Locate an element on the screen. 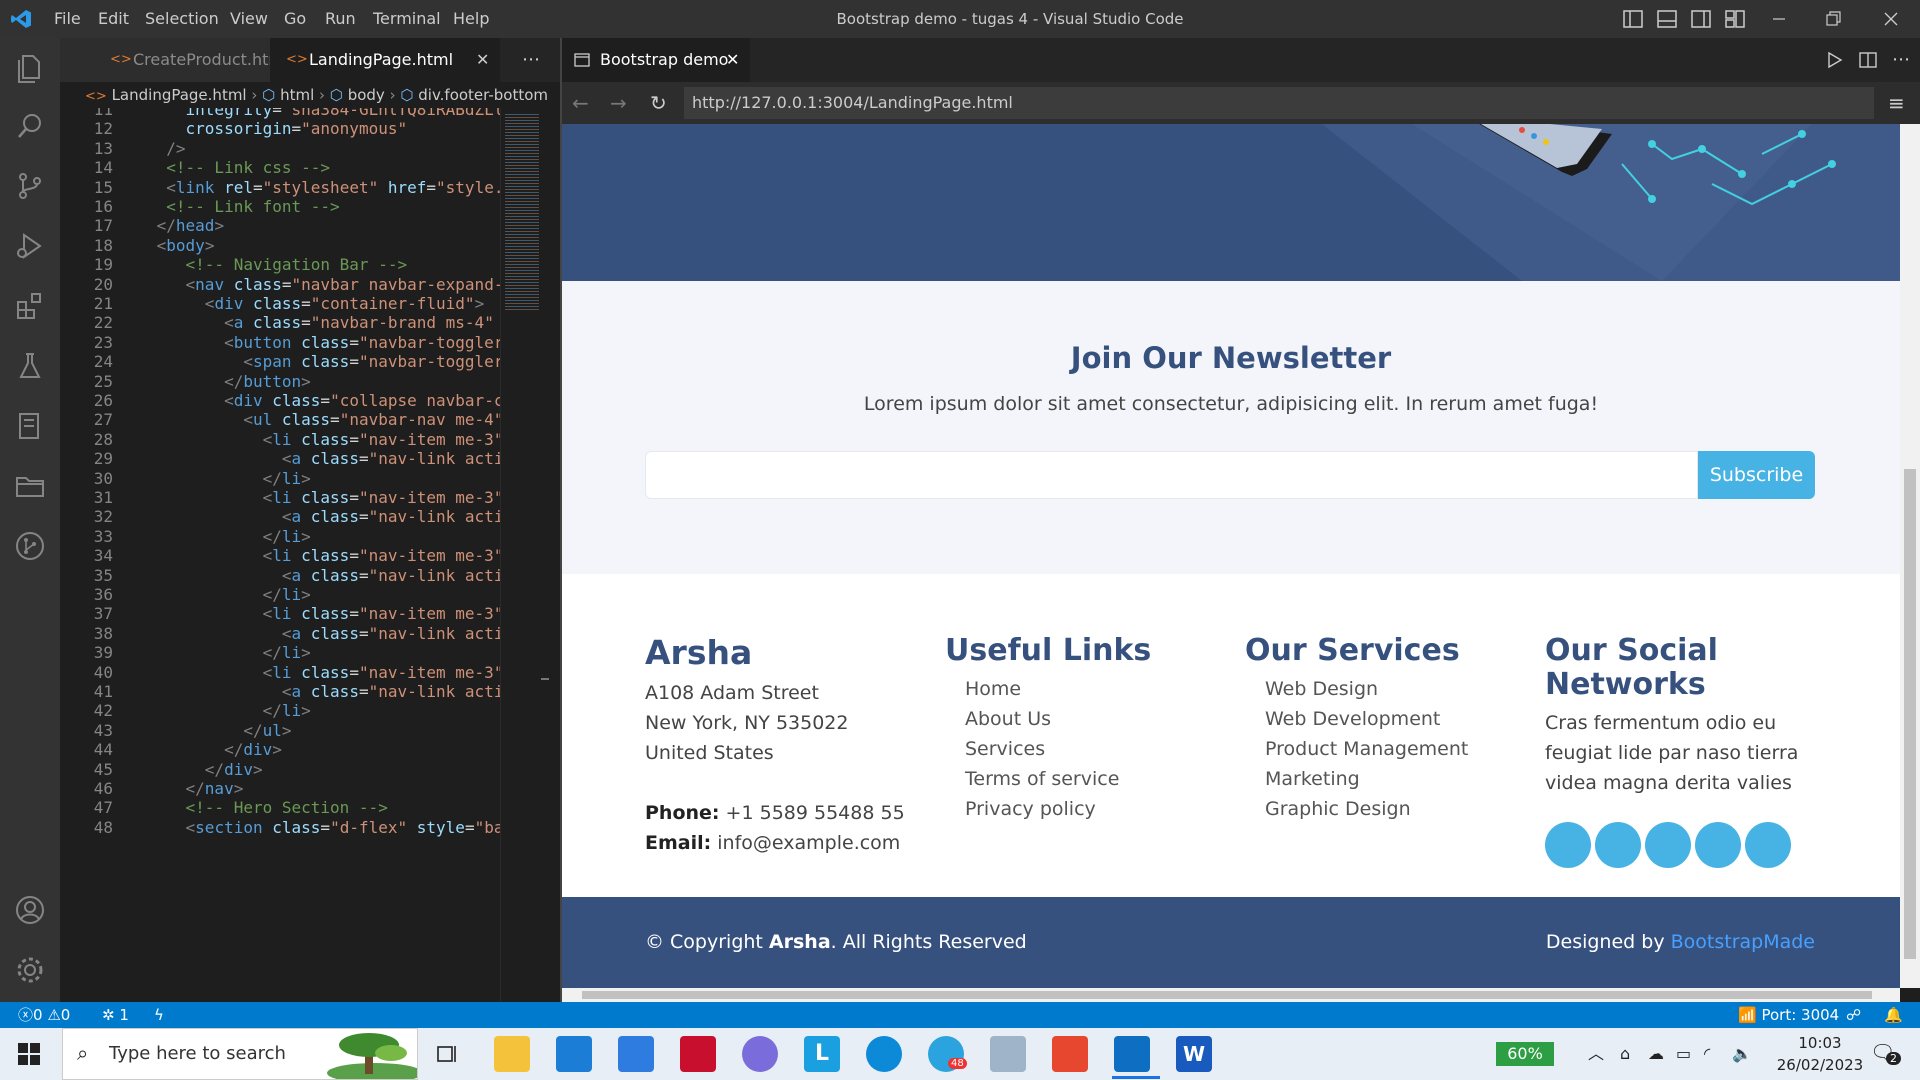 The width and height of the screenshot is (1920, 1080). menu-edit: Edit is located at coordinates (113, 19).